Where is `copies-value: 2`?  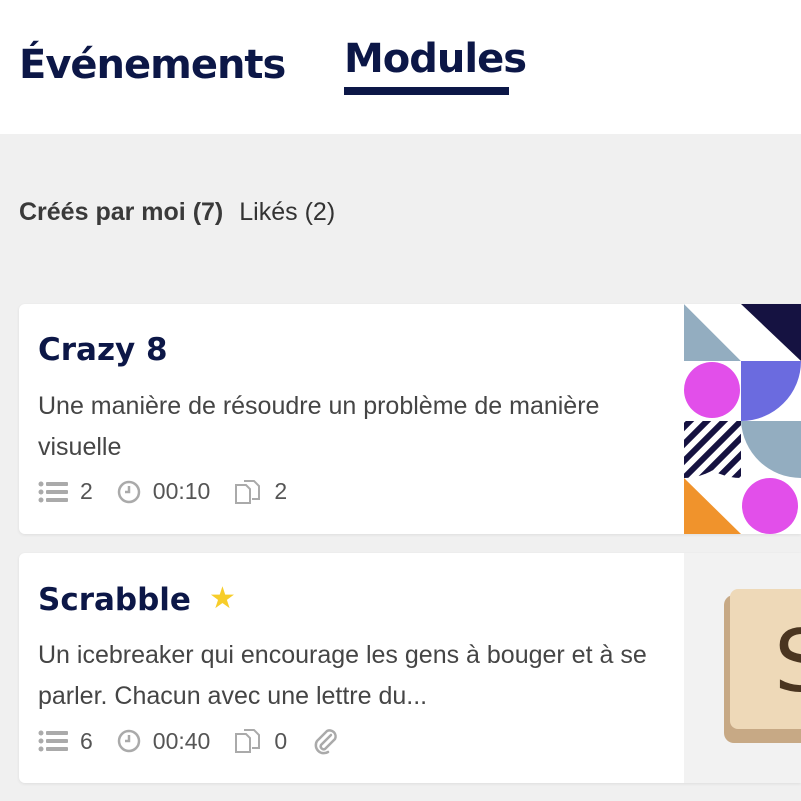 copies-value: 2 is located at coordinates (281, 491).